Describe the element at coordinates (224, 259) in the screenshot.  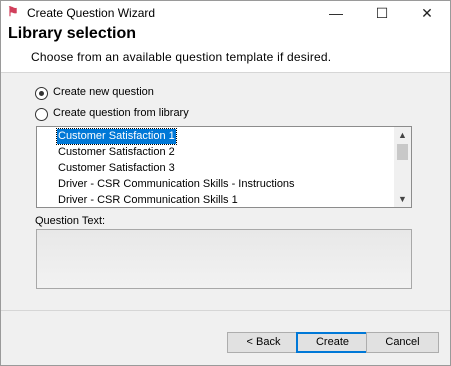
I see `question-text-field` at that location.